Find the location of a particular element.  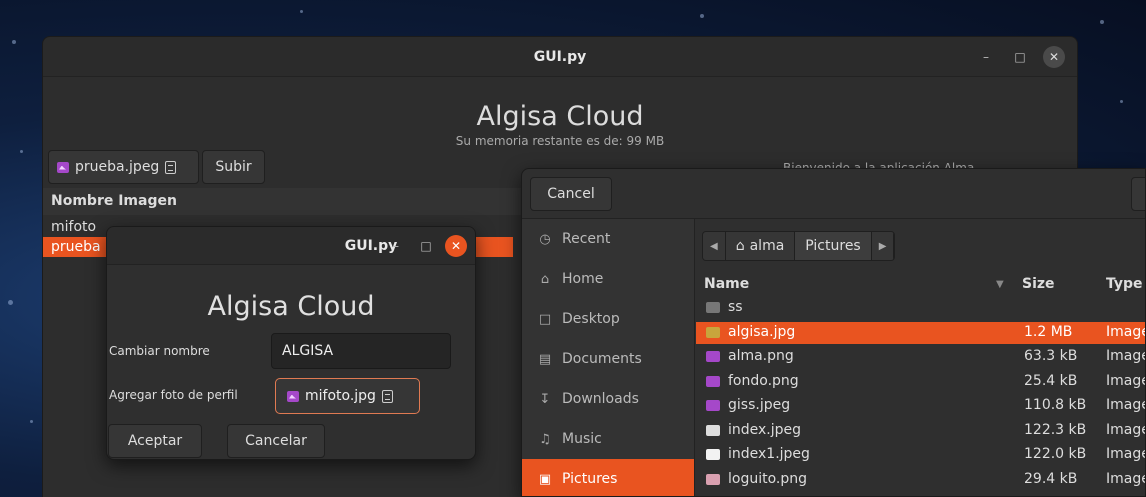

upload-button: Subir is located at coordinates (233, 167).